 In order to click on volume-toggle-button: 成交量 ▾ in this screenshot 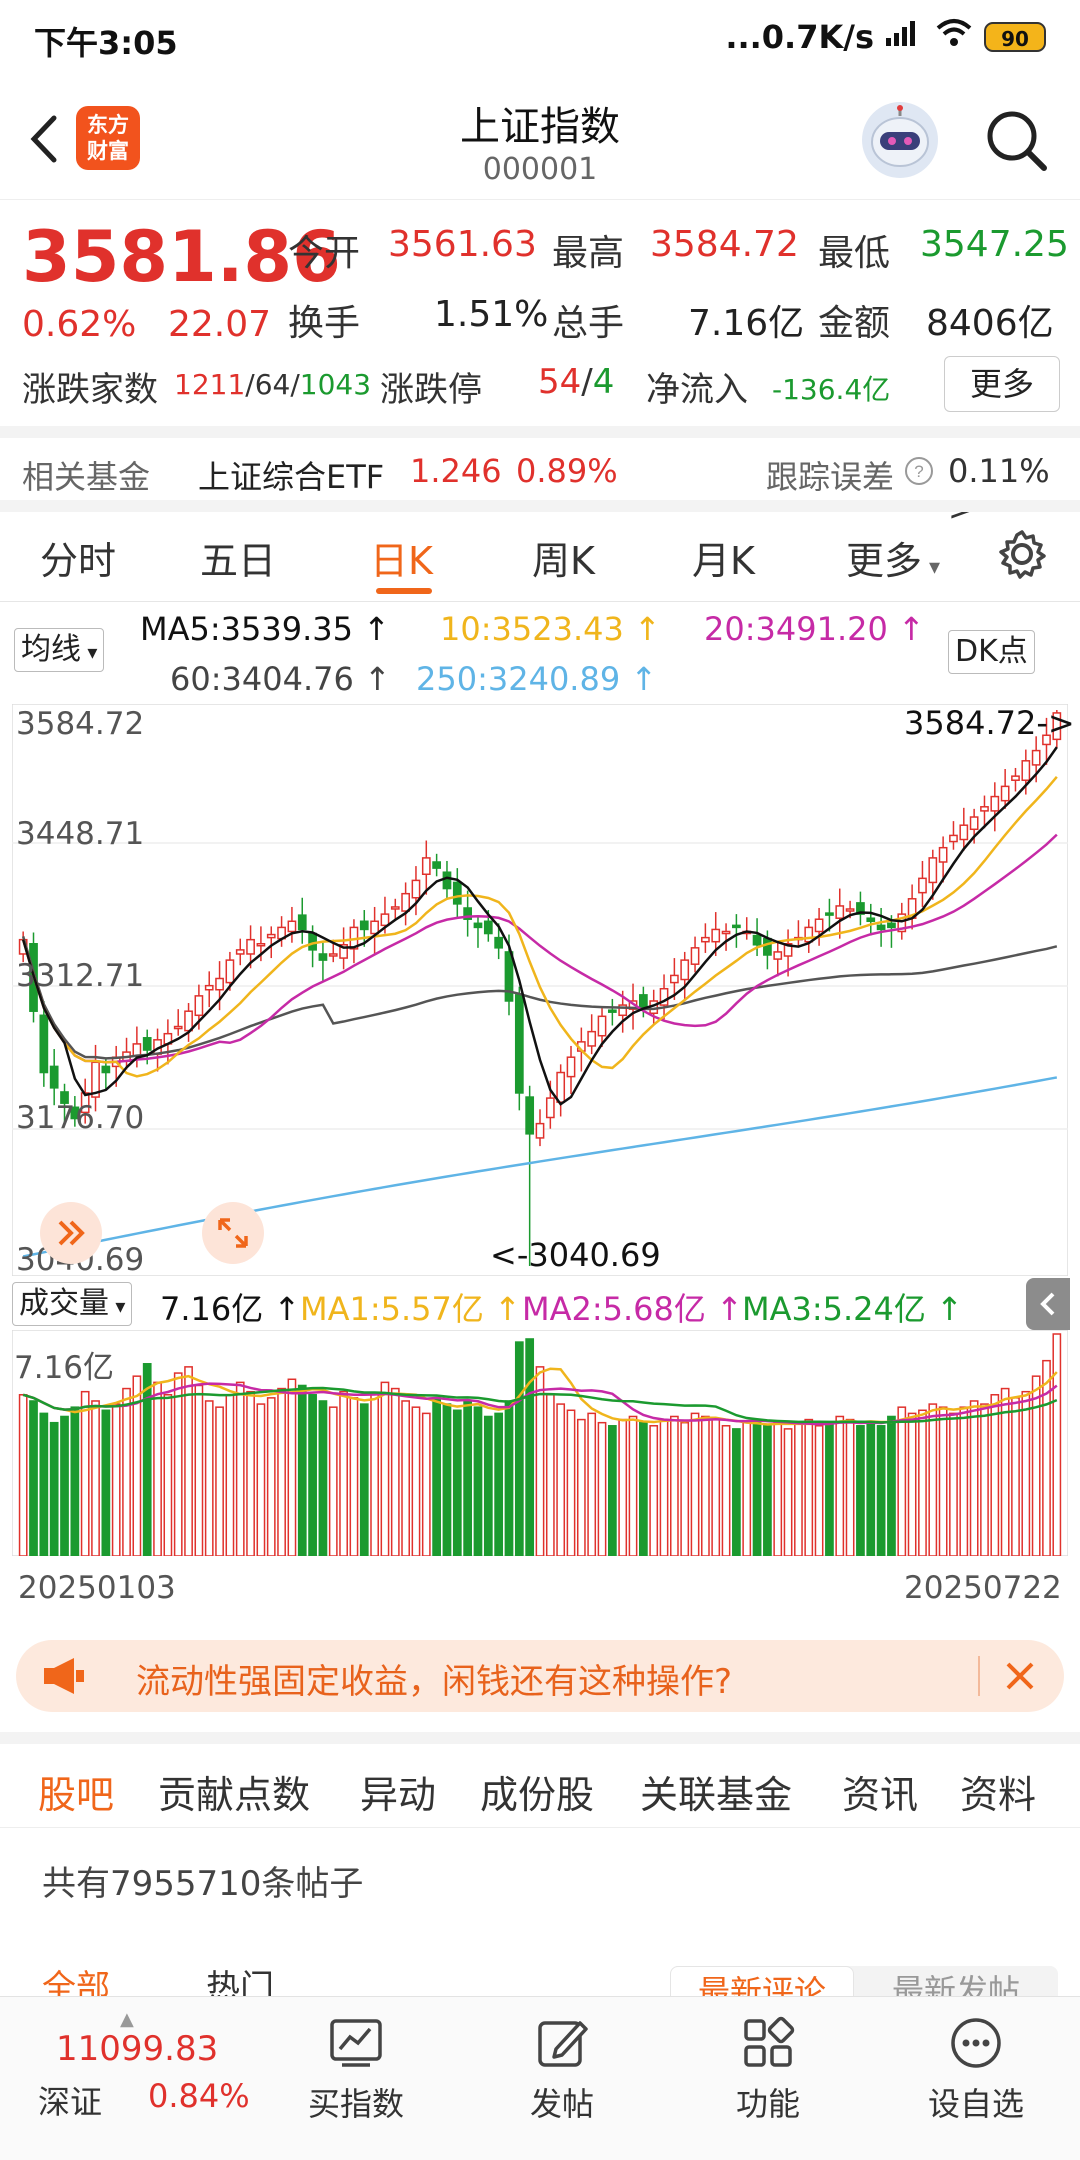, I will do `click(72, 1304)`.